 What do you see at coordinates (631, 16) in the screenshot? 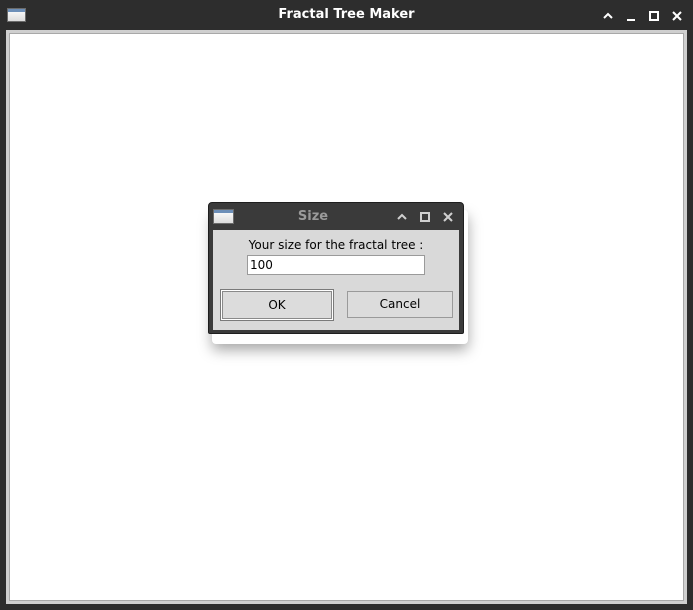
I see `minimize-icon` at bounding box center [631, 16].